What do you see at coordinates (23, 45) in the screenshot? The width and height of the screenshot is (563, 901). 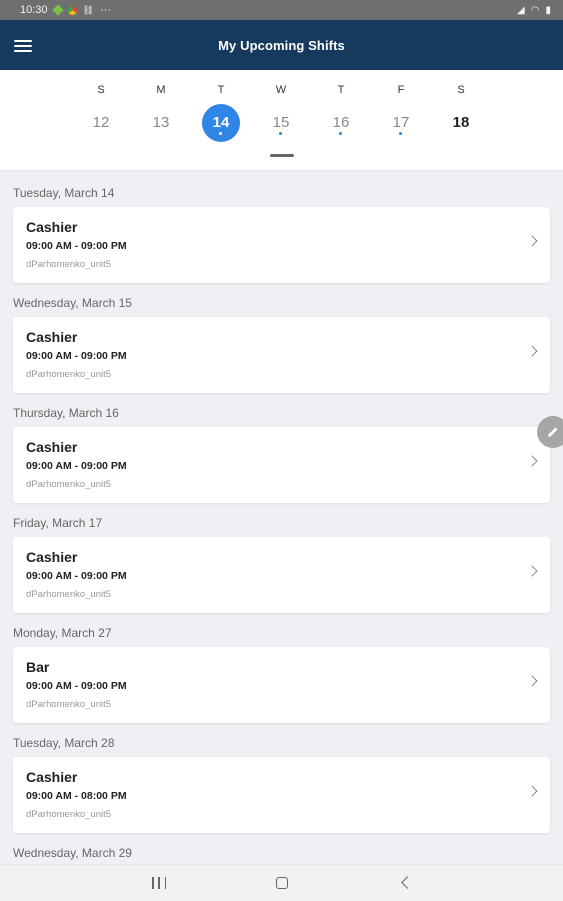 I see `hamburger-menu-icon` at bounding box center [23, 45].